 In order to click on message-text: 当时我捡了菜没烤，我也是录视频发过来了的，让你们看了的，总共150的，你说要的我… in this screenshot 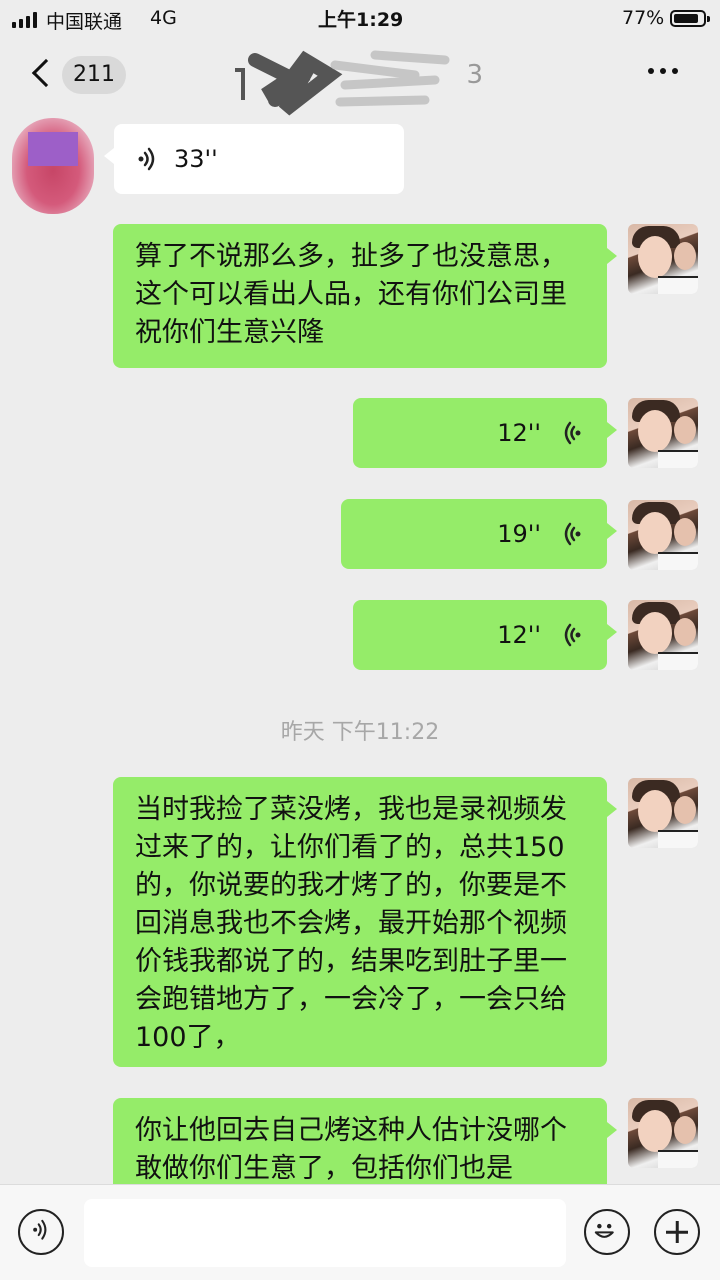, I will do `click(351, 923)`.